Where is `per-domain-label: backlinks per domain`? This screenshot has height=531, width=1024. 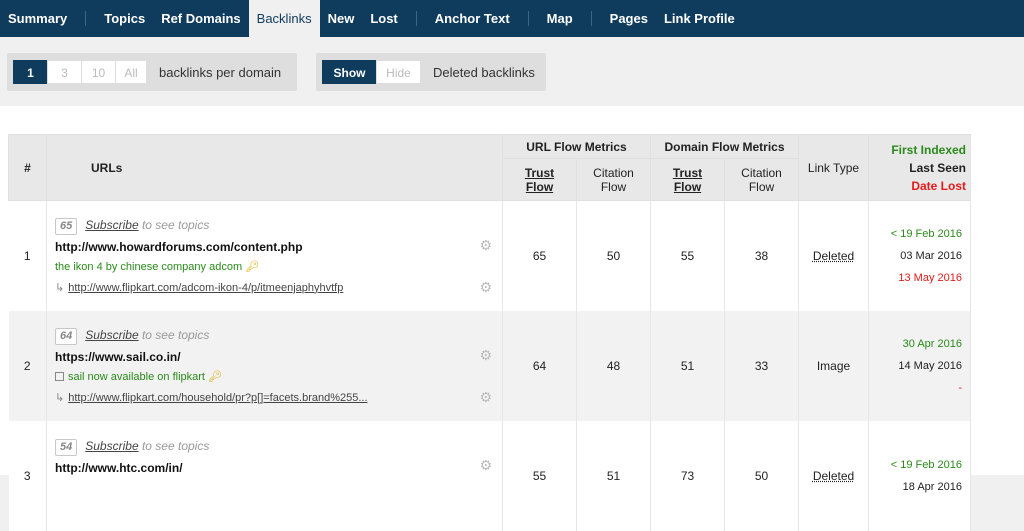 per-domain-label: backlinks per domain is located at coordinates (220, 72).